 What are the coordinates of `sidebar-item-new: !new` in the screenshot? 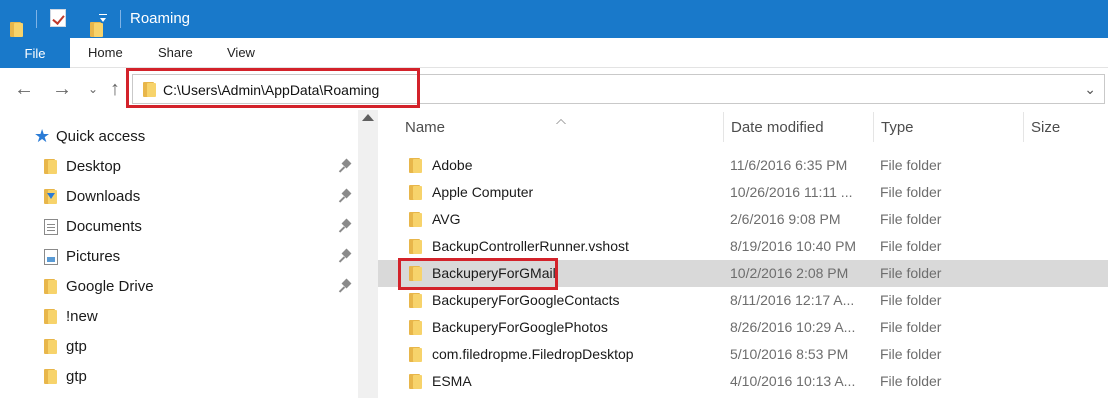 It's located at (179, 317).